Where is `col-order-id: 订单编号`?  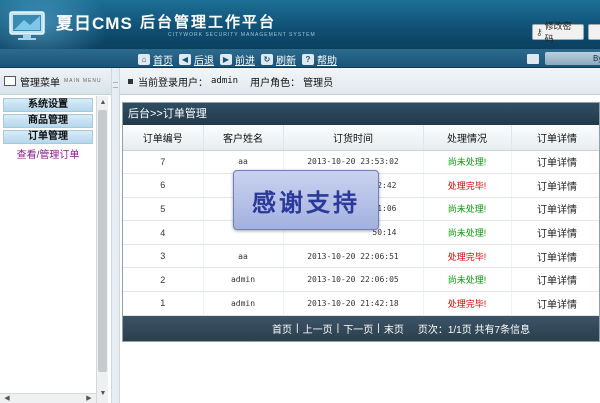
col-order-id: 订单编号 is located at coordinates (163, 138).